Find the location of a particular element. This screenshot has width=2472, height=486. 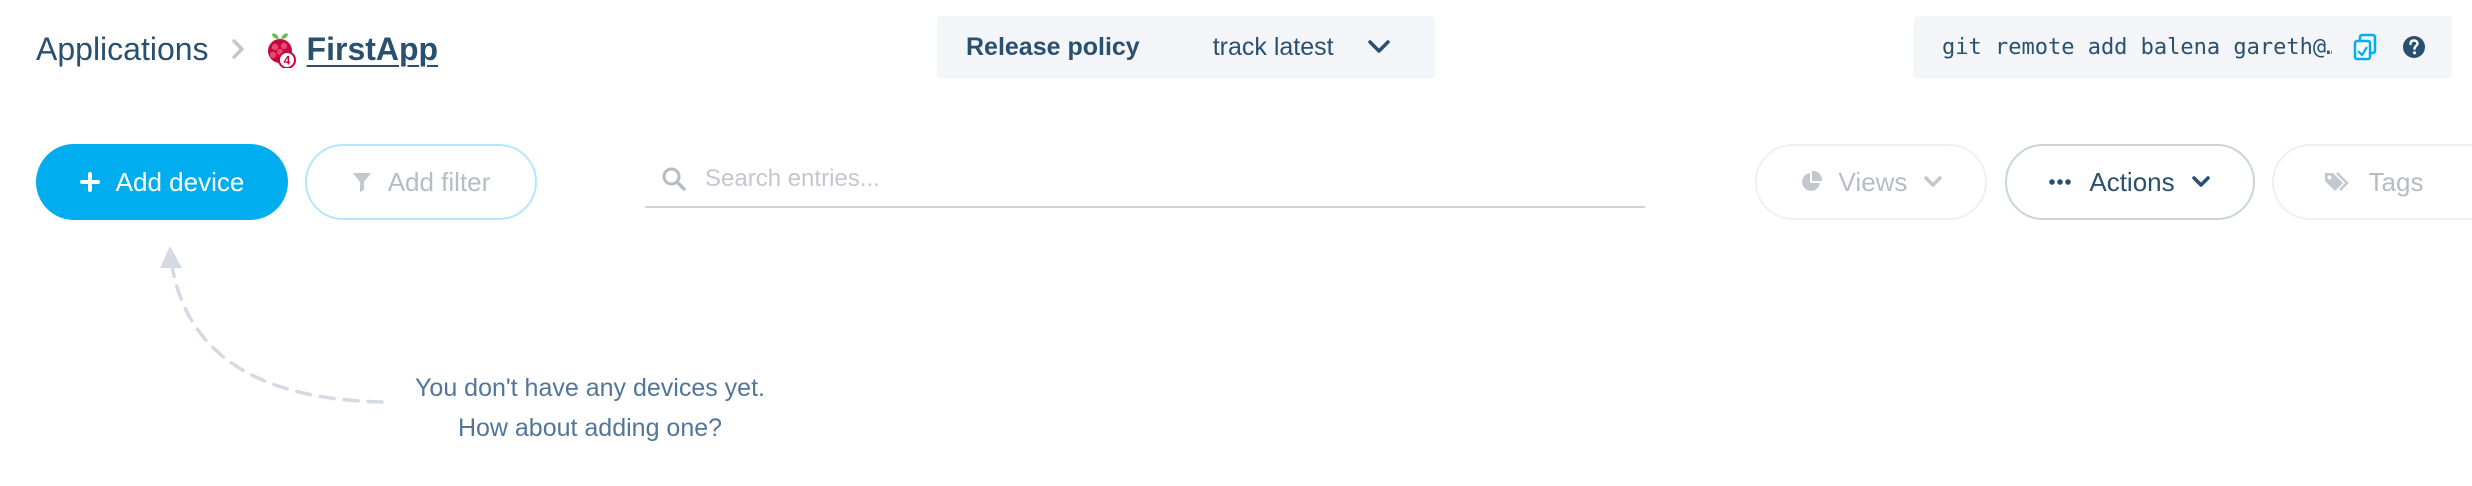

empty-state-line-2: How about adding one? is located at coordinates (590, 428).